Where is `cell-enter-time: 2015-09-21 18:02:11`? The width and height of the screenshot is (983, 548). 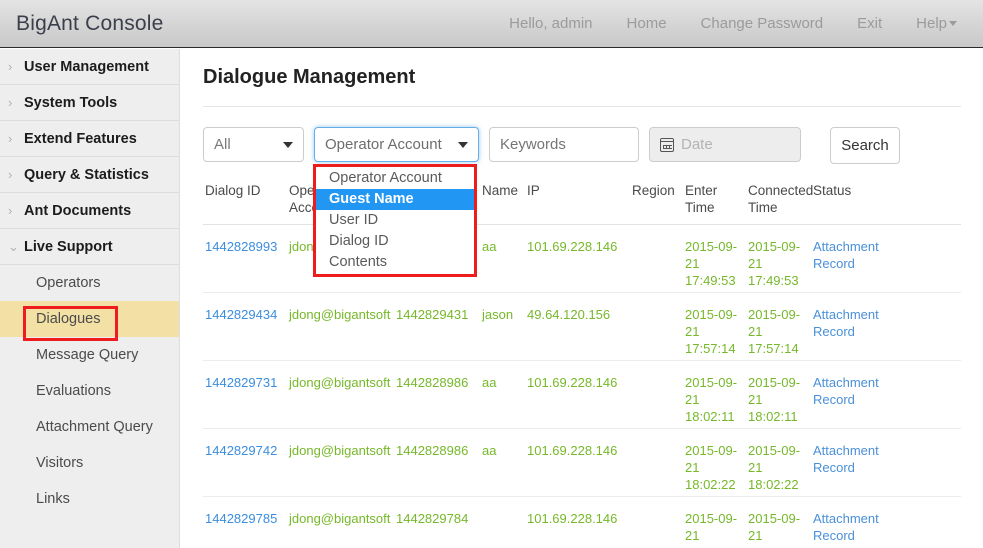
cell-enter-time: 2015-09-21 18:02:11 is located at coordinates (711, 399).